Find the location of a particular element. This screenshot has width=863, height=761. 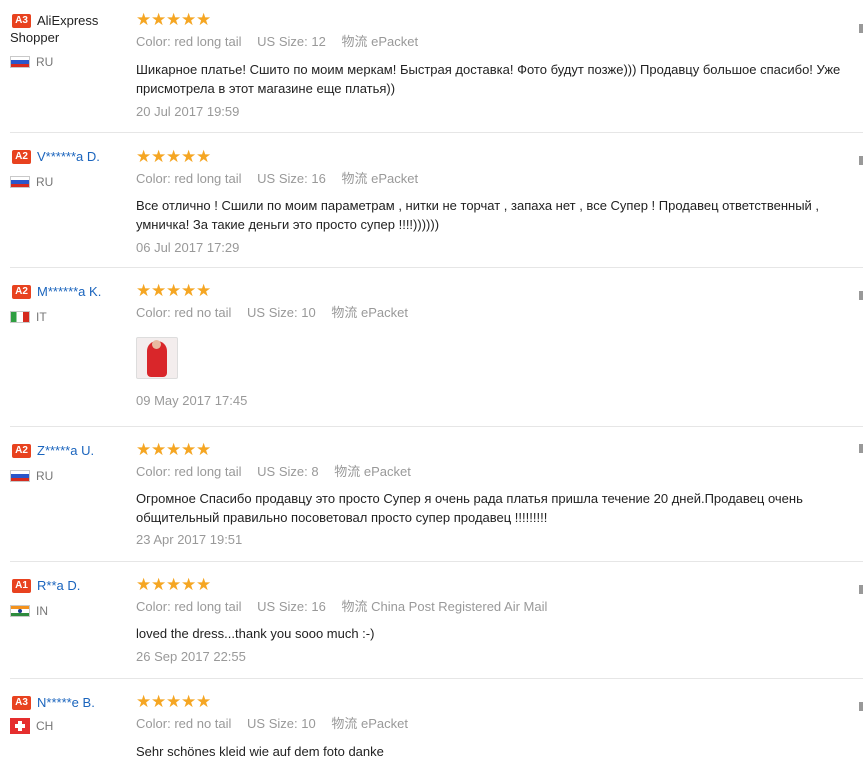

review-date: 26 Sep 2017 22:55 is located at coordinates (191, 656).